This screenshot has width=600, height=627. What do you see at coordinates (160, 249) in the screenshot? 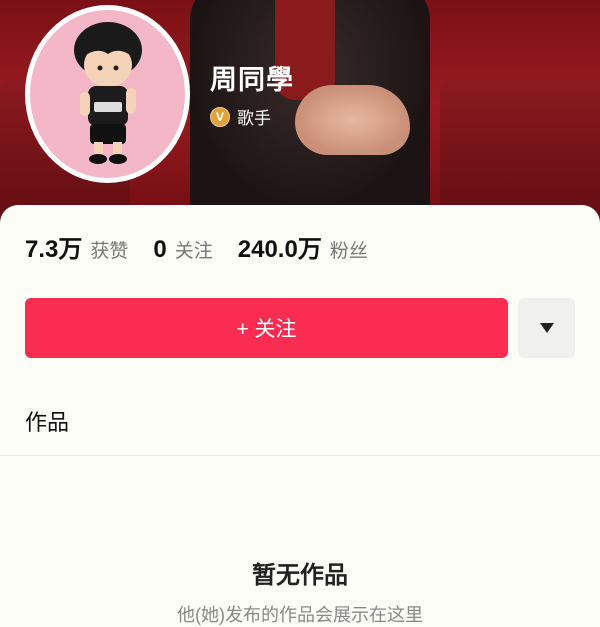
I see `stat-following-value: 0` at bounding box center [160, 249].